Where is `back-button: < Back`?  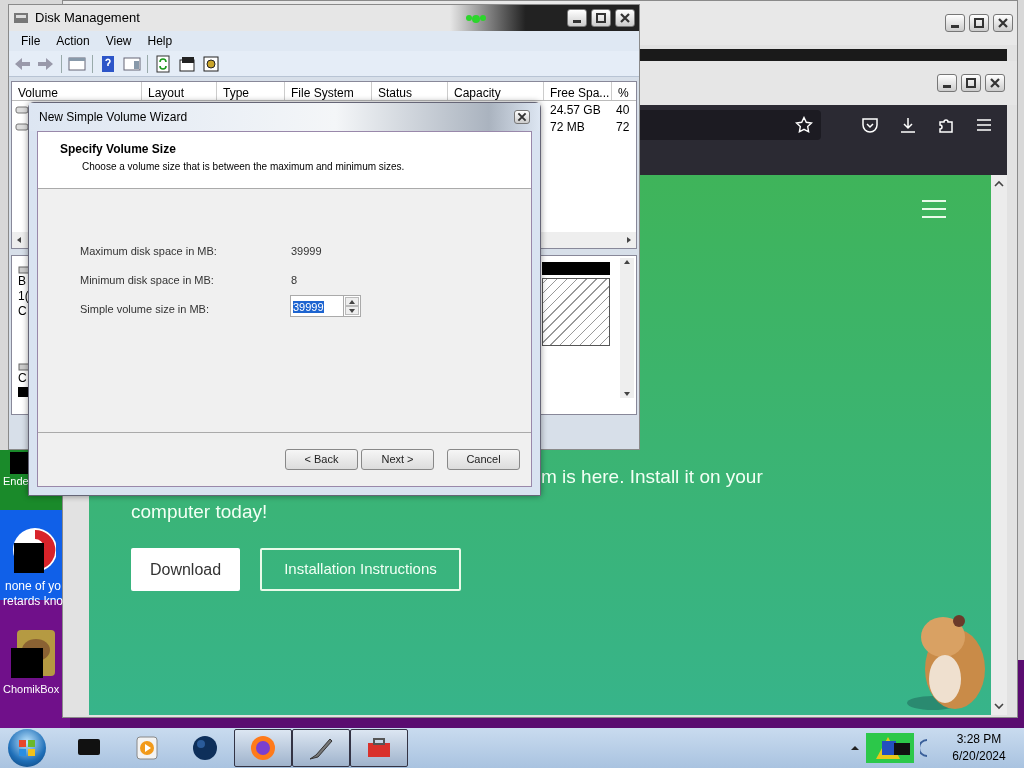 back-button: < Back is located at coordinates (321, 459).